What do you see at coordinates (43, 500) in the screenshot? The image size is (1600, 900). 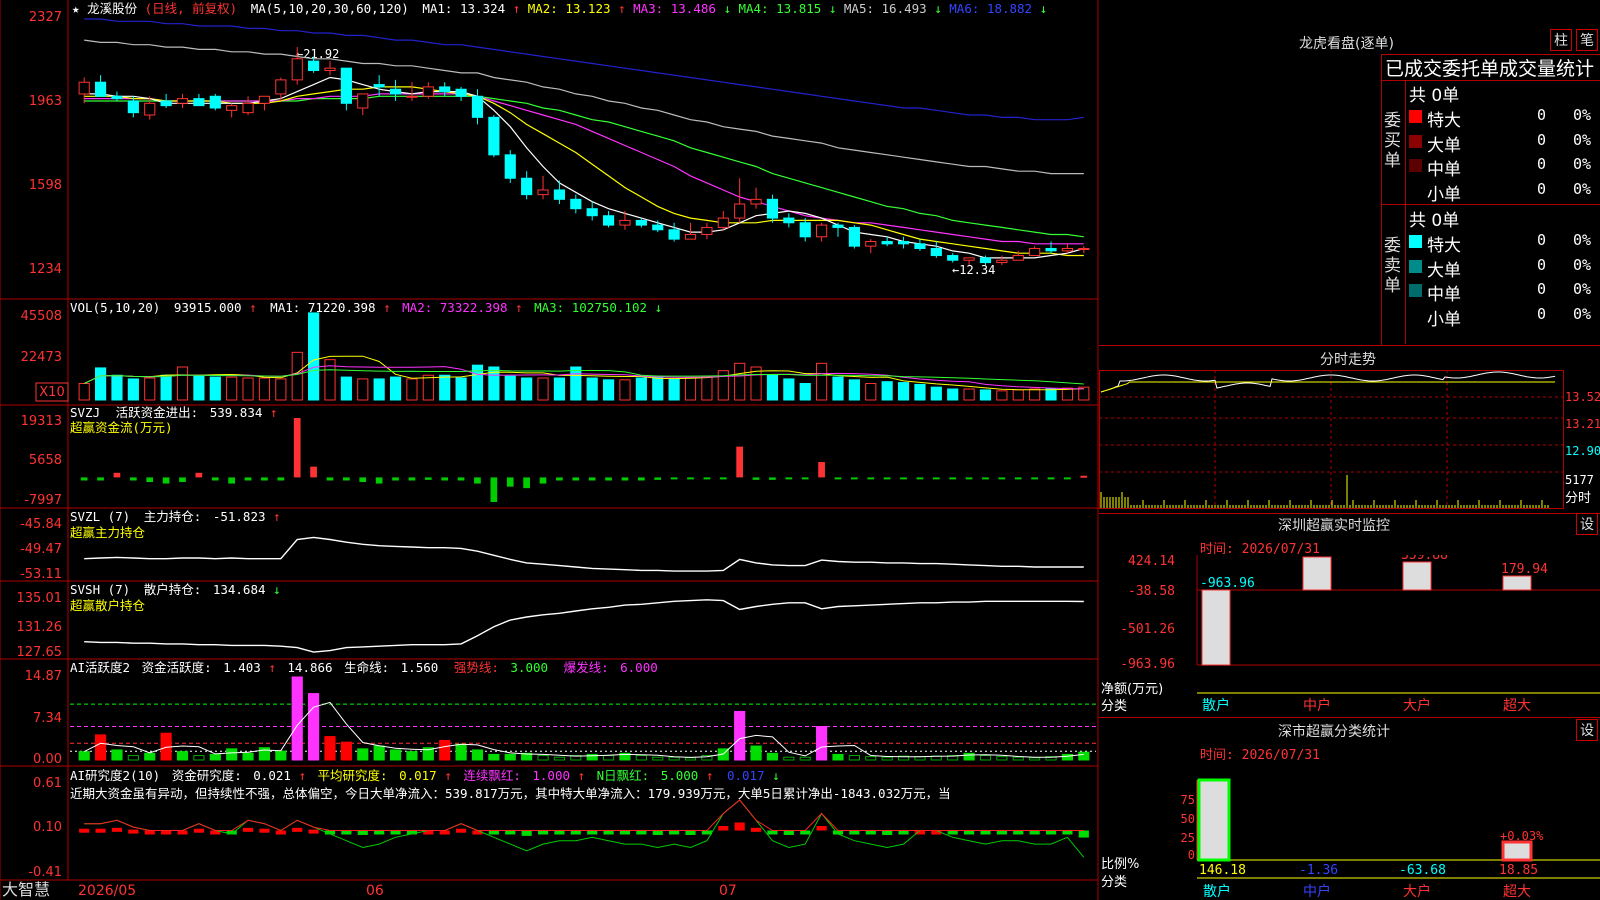 I see `svzj-ytick-2: -7997` at bounding box center [43, 500].